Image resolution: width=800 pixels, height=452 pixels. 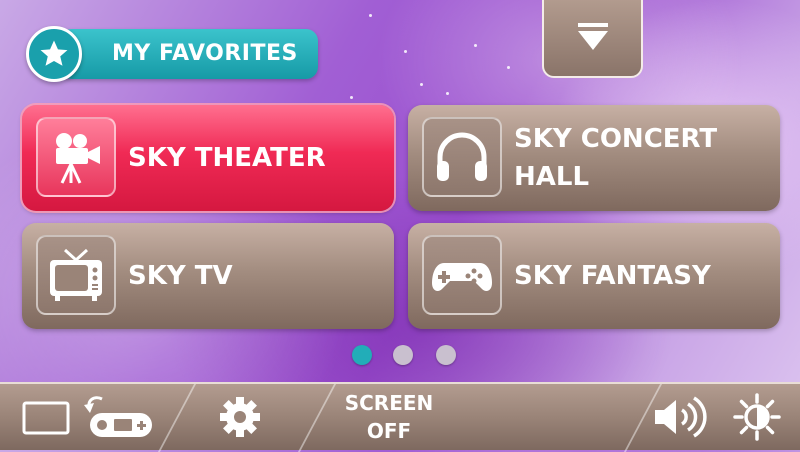 I want to click on star-icon, so click(x=54, y=54).